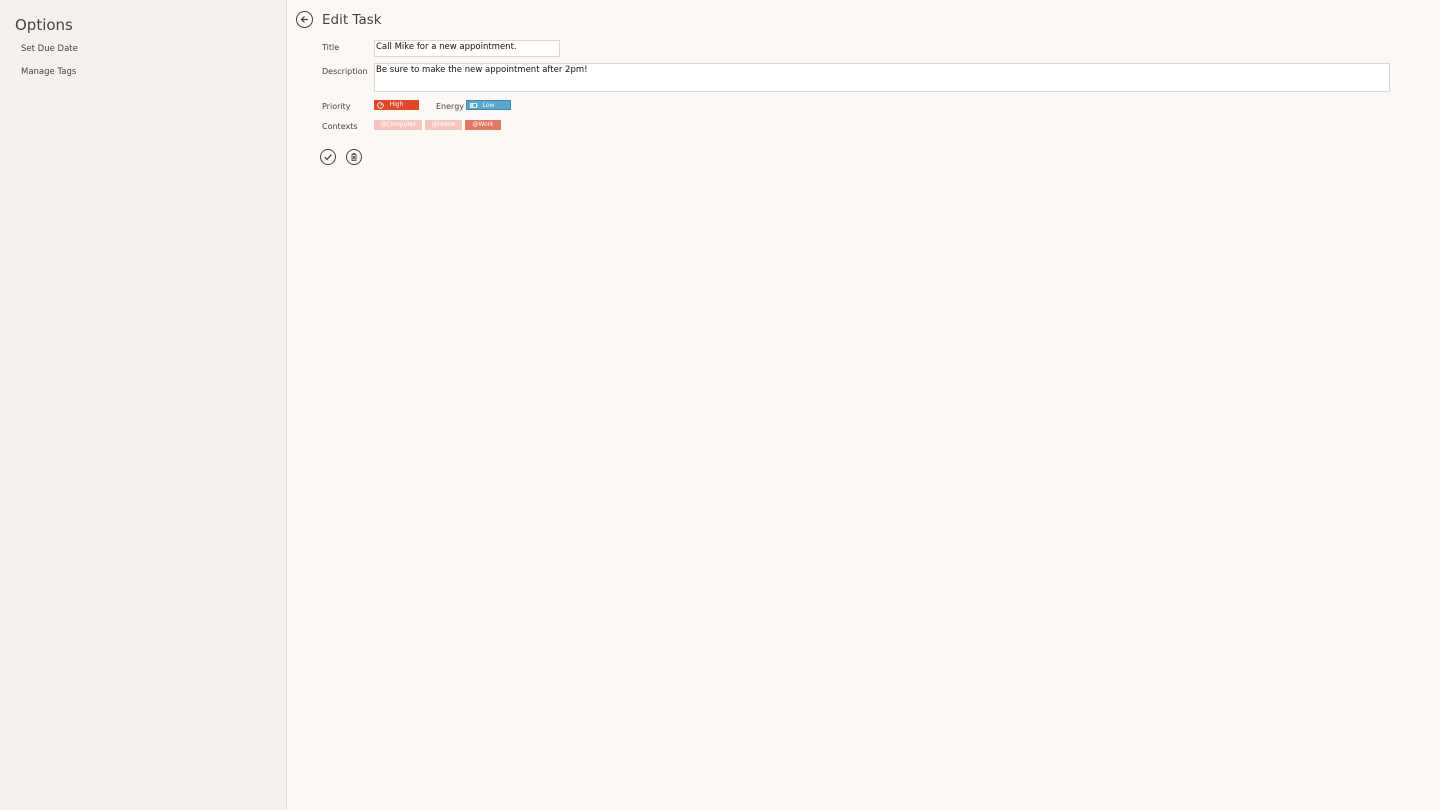 The width and height of the screenshot is (1440, 810). I want to click on trash-icon, so click(354, 157).